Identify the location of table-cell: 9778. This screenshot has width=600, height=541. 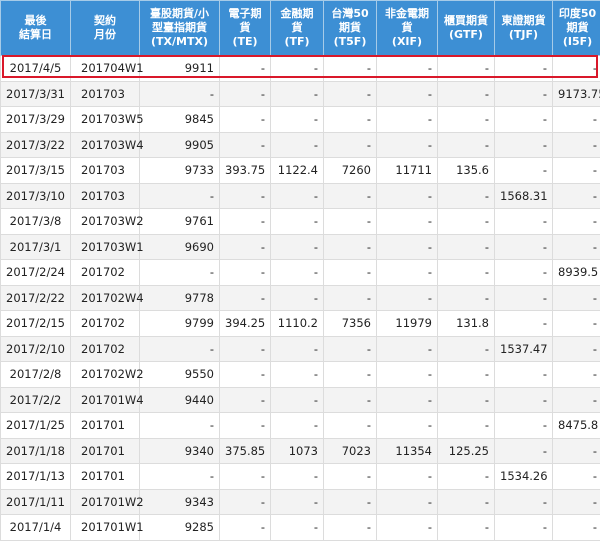
(180, 298).